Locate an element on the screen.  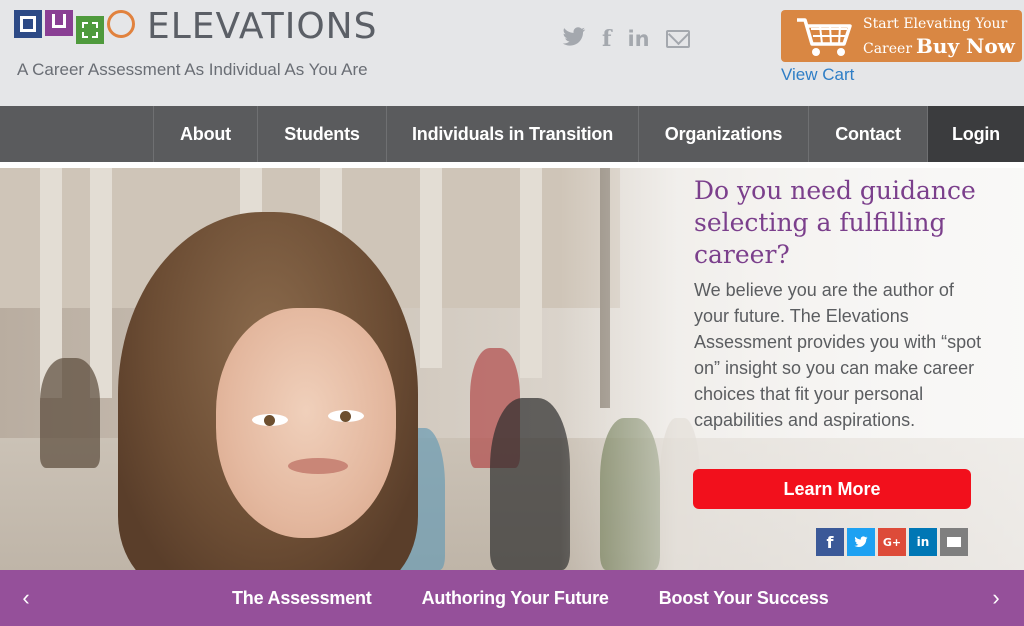
nav-item-about: About is located at coordinates (205, 134).